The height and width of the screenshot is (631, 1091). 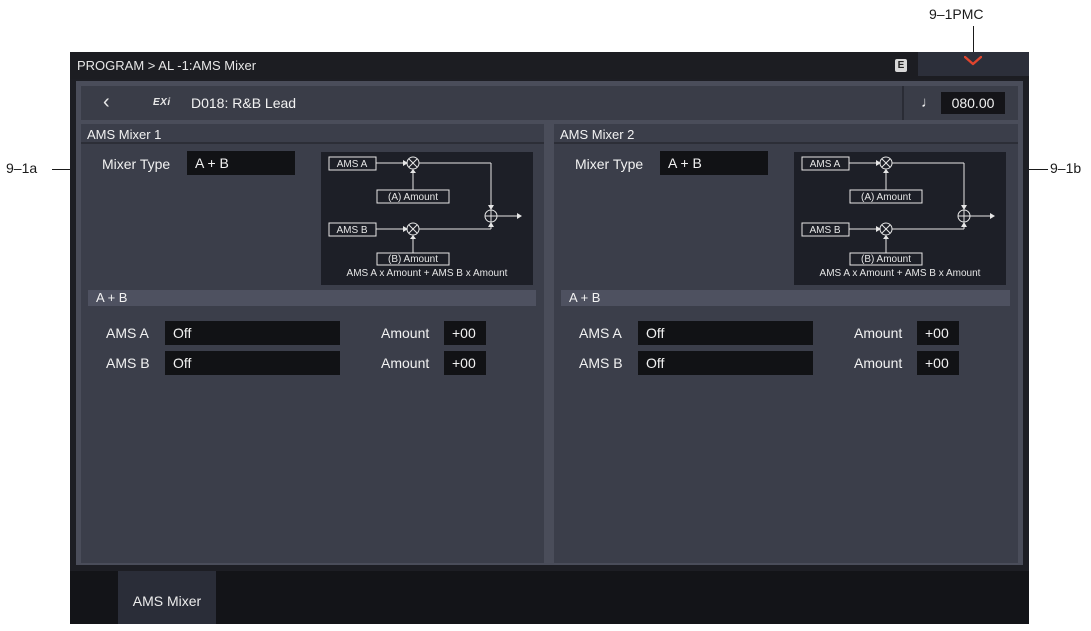 I want to click on tab-ams-mixer: AMS Mixer, so click(x=167, y=597).